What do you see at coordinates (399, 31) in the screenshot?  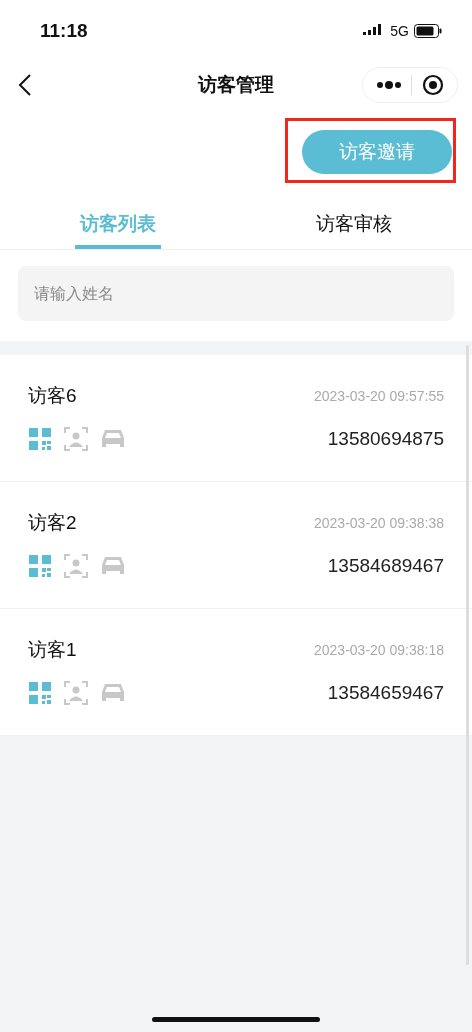 I see `network-label: 5G` at bounding box center [399, 31].